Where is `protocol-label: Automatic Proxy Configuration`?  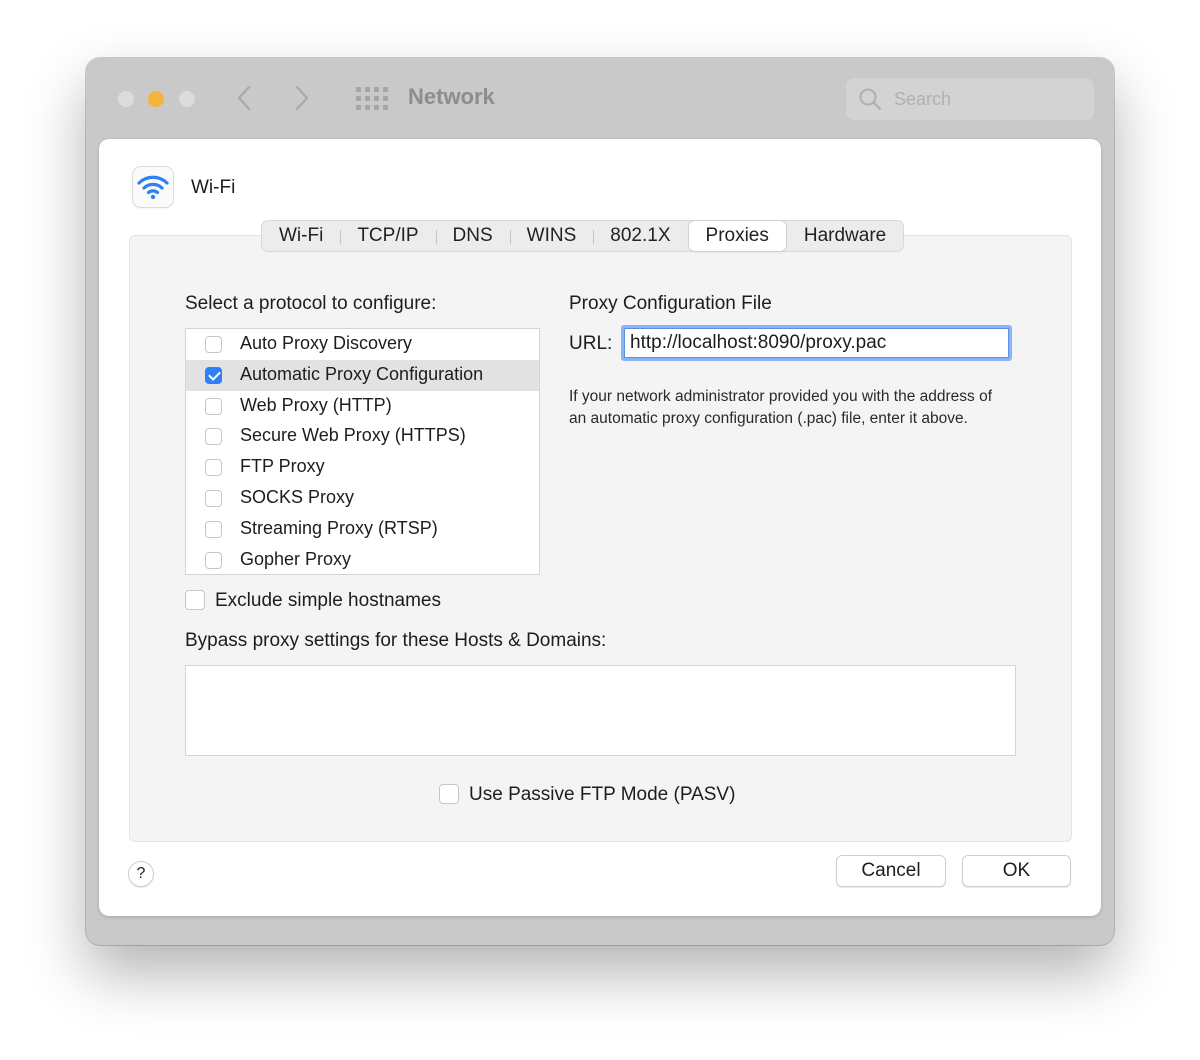 protocol-label: Automatic Proxy Configuration is located at coordinates (362, 373).